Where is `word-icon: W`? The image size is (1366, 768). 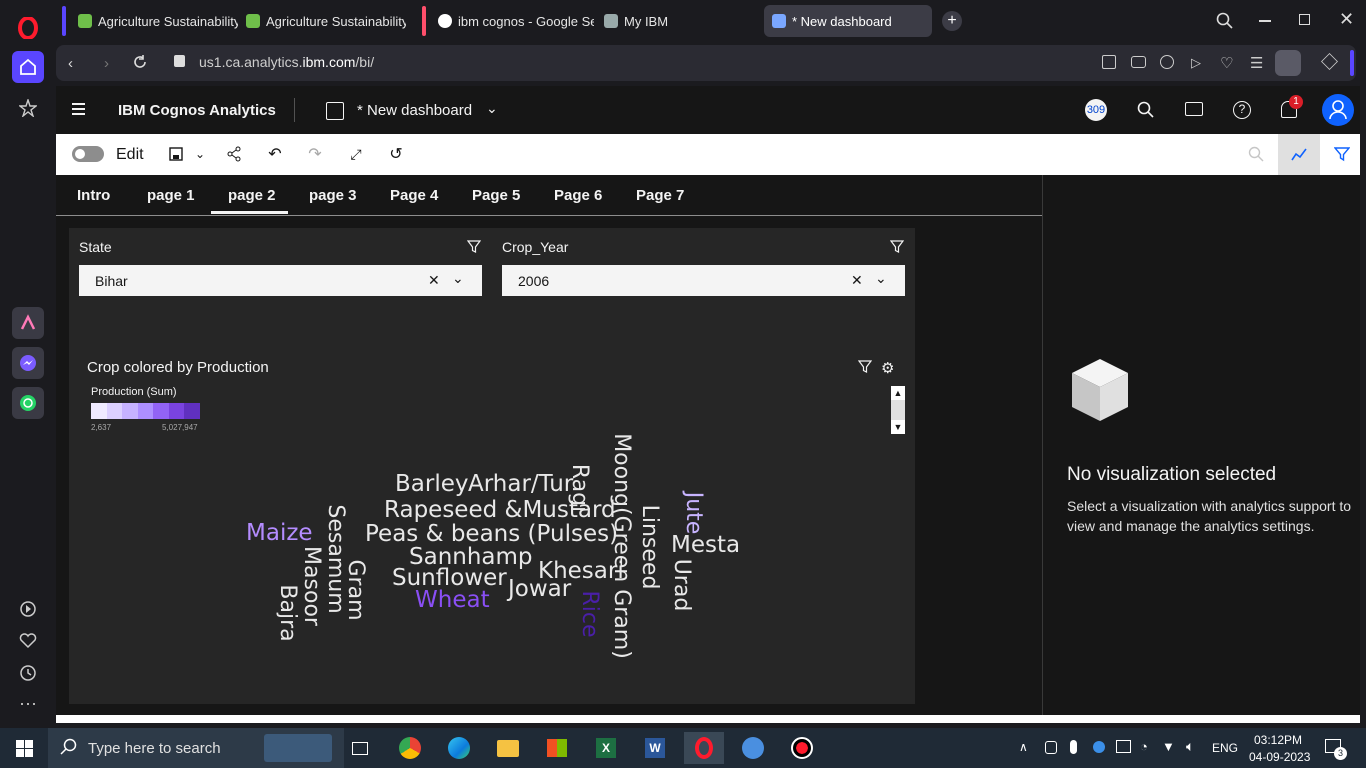
word-icon: W is located at coordinates (655, 748).